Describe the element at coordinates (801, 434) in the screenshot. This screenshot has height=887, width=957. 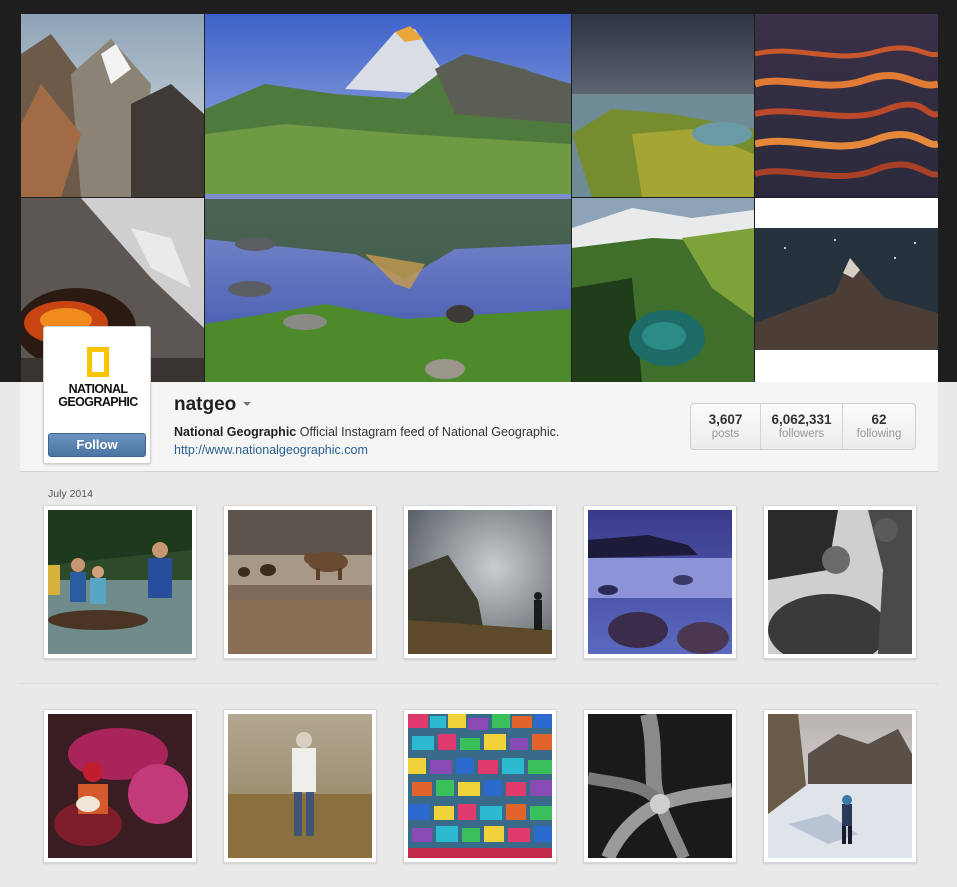
I see `stat-followers-label: followers` at that location.